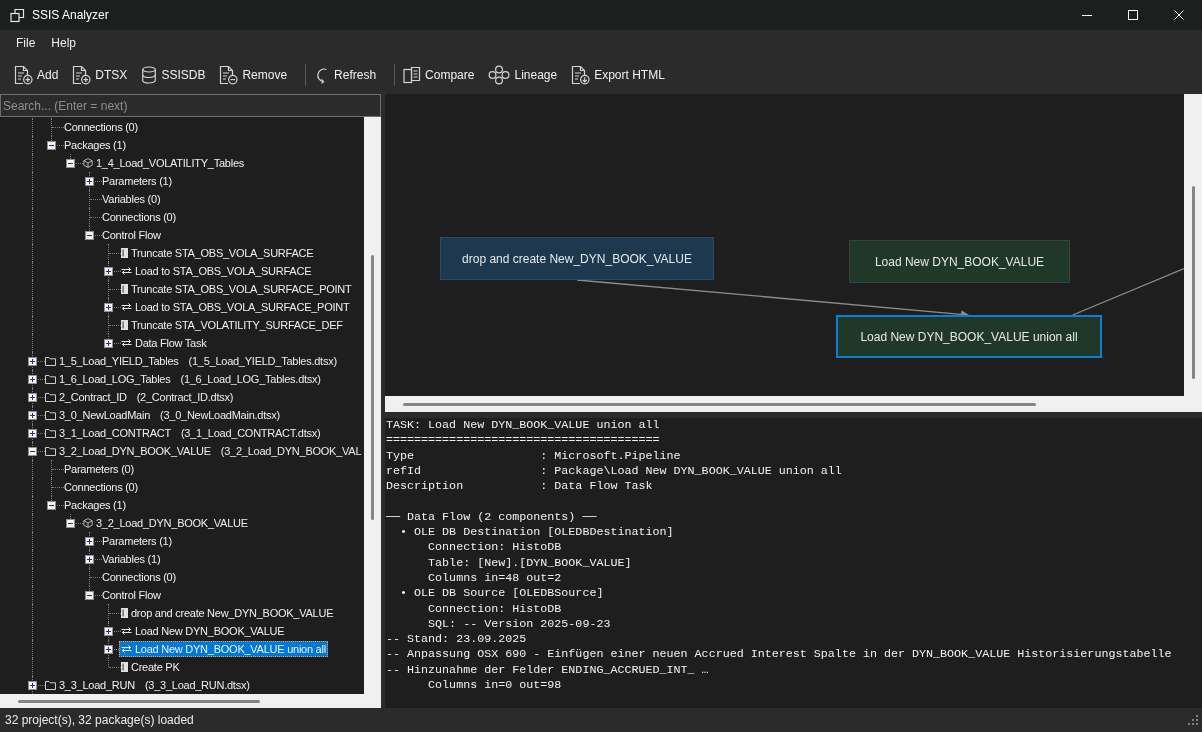 This screenshot has width=1202, height=732. What do you see at coordinates (523, 74) in the screenshot?
I see `toolbar-button: Lineage` at bounding box center [523, 74].